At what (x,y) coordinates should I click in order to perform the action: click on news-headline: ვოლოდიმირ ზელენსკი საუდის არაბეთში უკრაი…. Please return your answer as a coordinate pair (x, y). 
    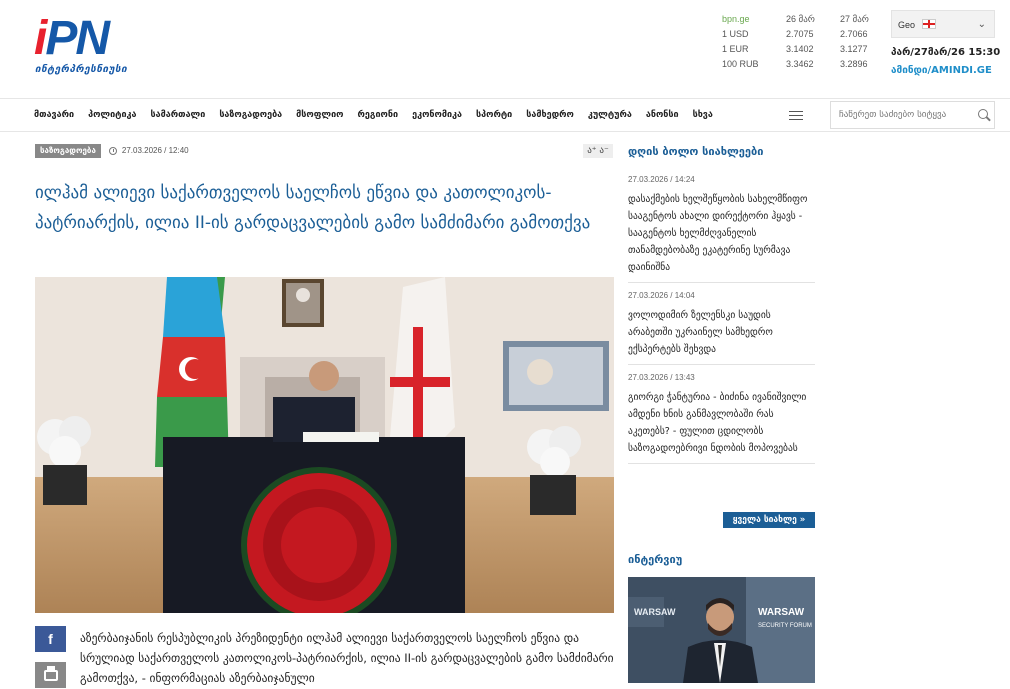
    Looking at the image, I should click on (721, 332).